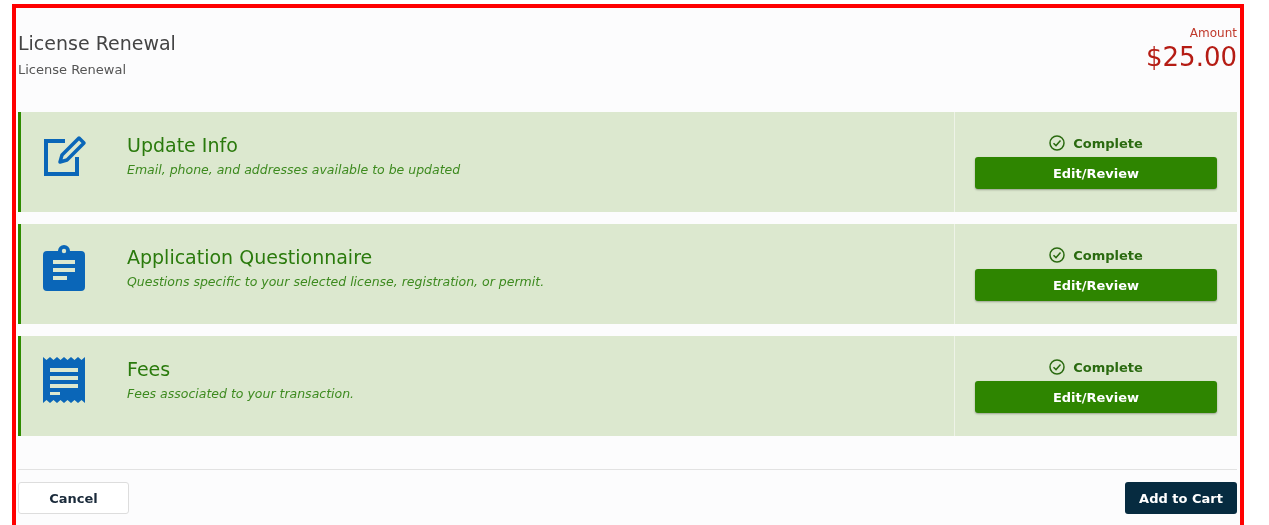  I want to click on receipt-icon, so click(64, 380).